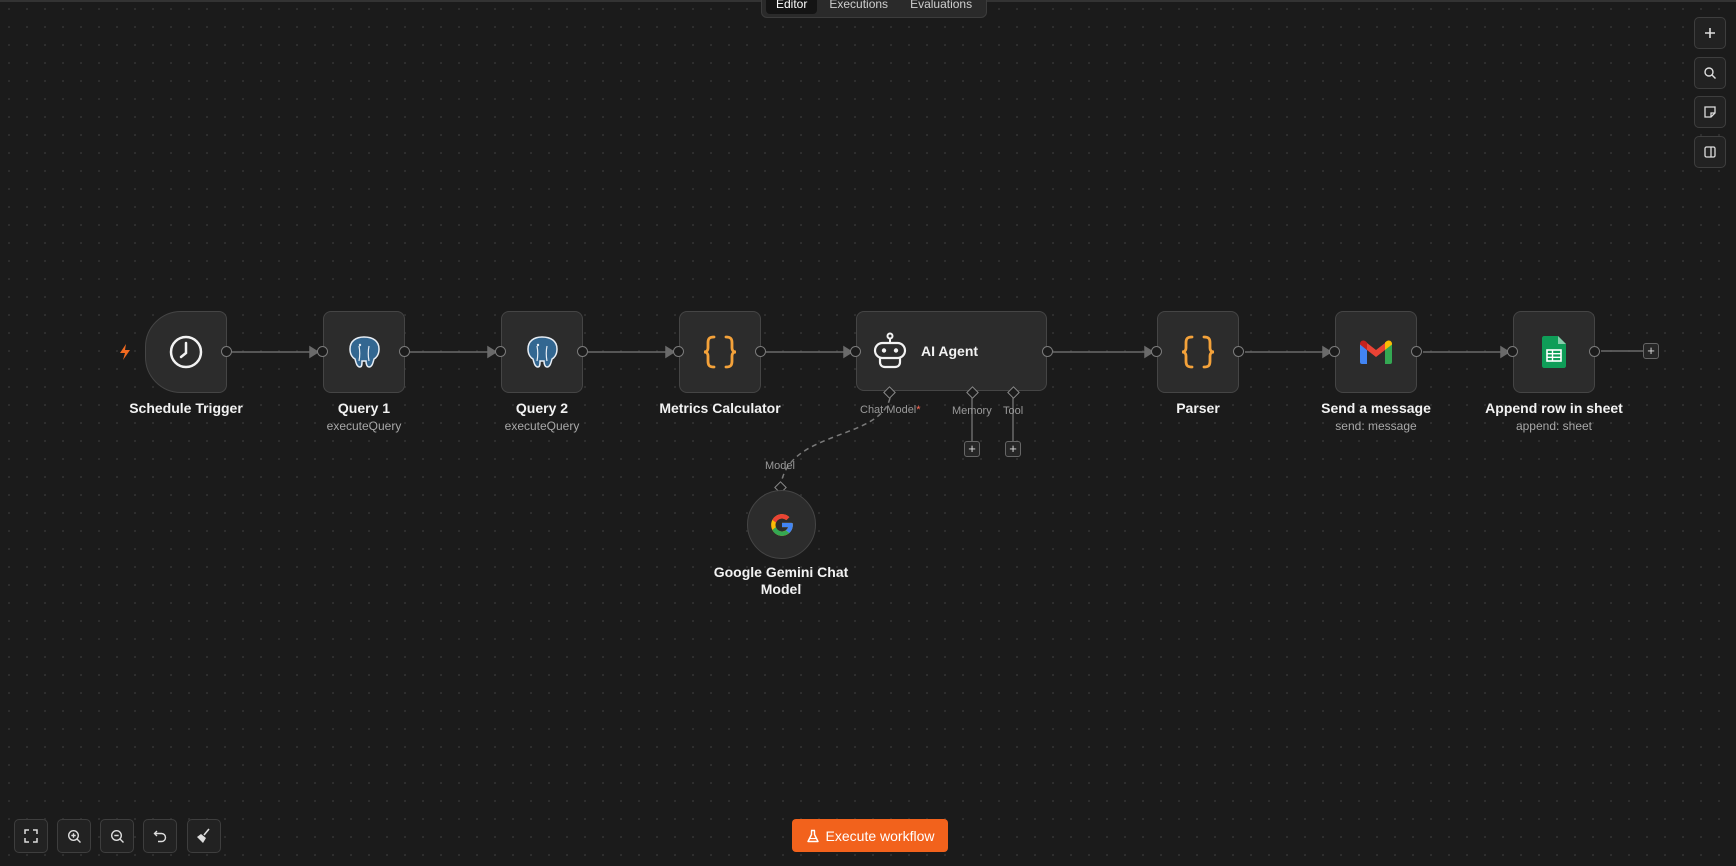  I want to click on zoom-to-fit-button, so click(31, 836).